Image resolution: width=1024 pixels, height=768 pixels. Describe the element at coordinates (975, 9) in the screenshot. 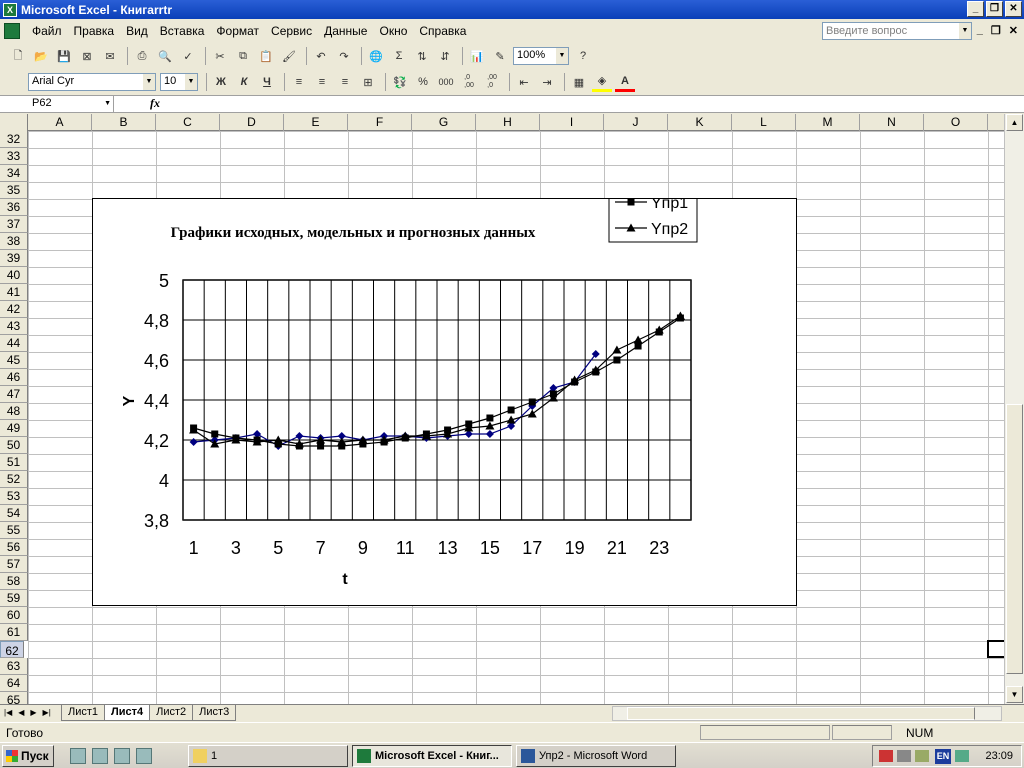

I see `minimize-button: _` at that location.